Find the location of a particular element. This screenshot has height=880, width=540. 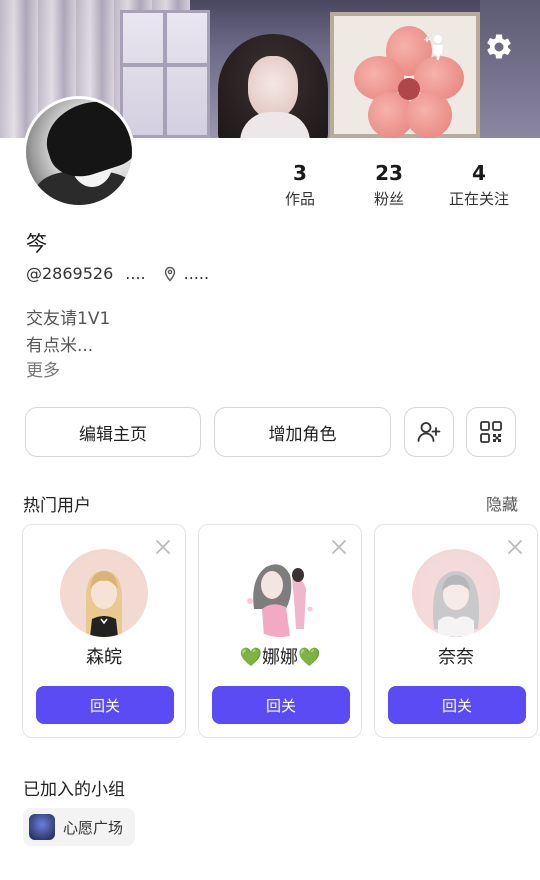

banner-flower-frame is located at coordinates (405, 75).